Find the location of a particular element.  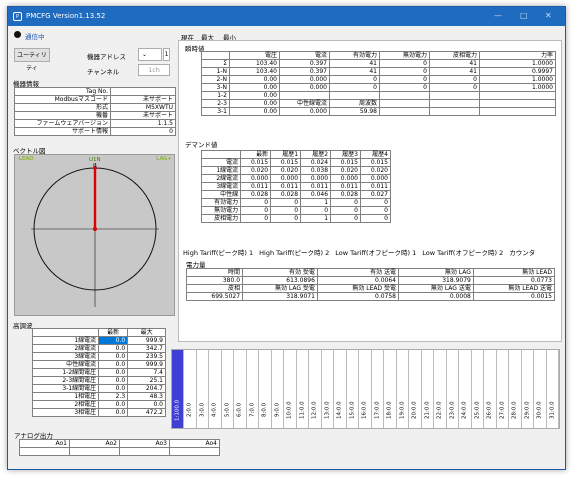

table-cell: M5XWTU is located at coordinates (143, 107).